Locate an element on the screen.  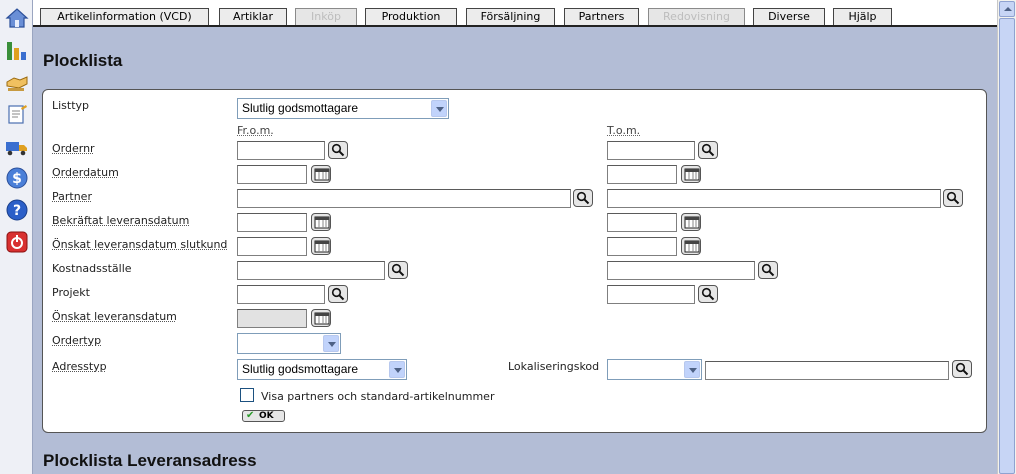
ok-button: ✔ OK is located at coordinates (263, 416).